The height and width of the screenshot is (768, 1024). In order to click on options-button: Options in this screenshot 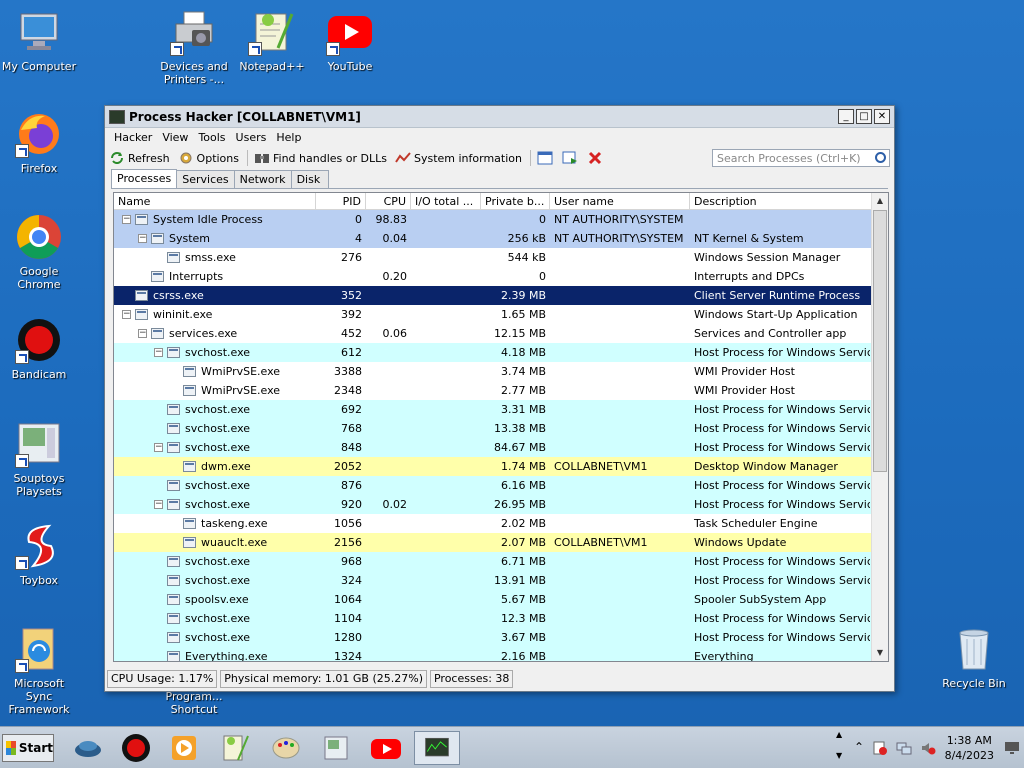, I will do `click(208, 158)`.